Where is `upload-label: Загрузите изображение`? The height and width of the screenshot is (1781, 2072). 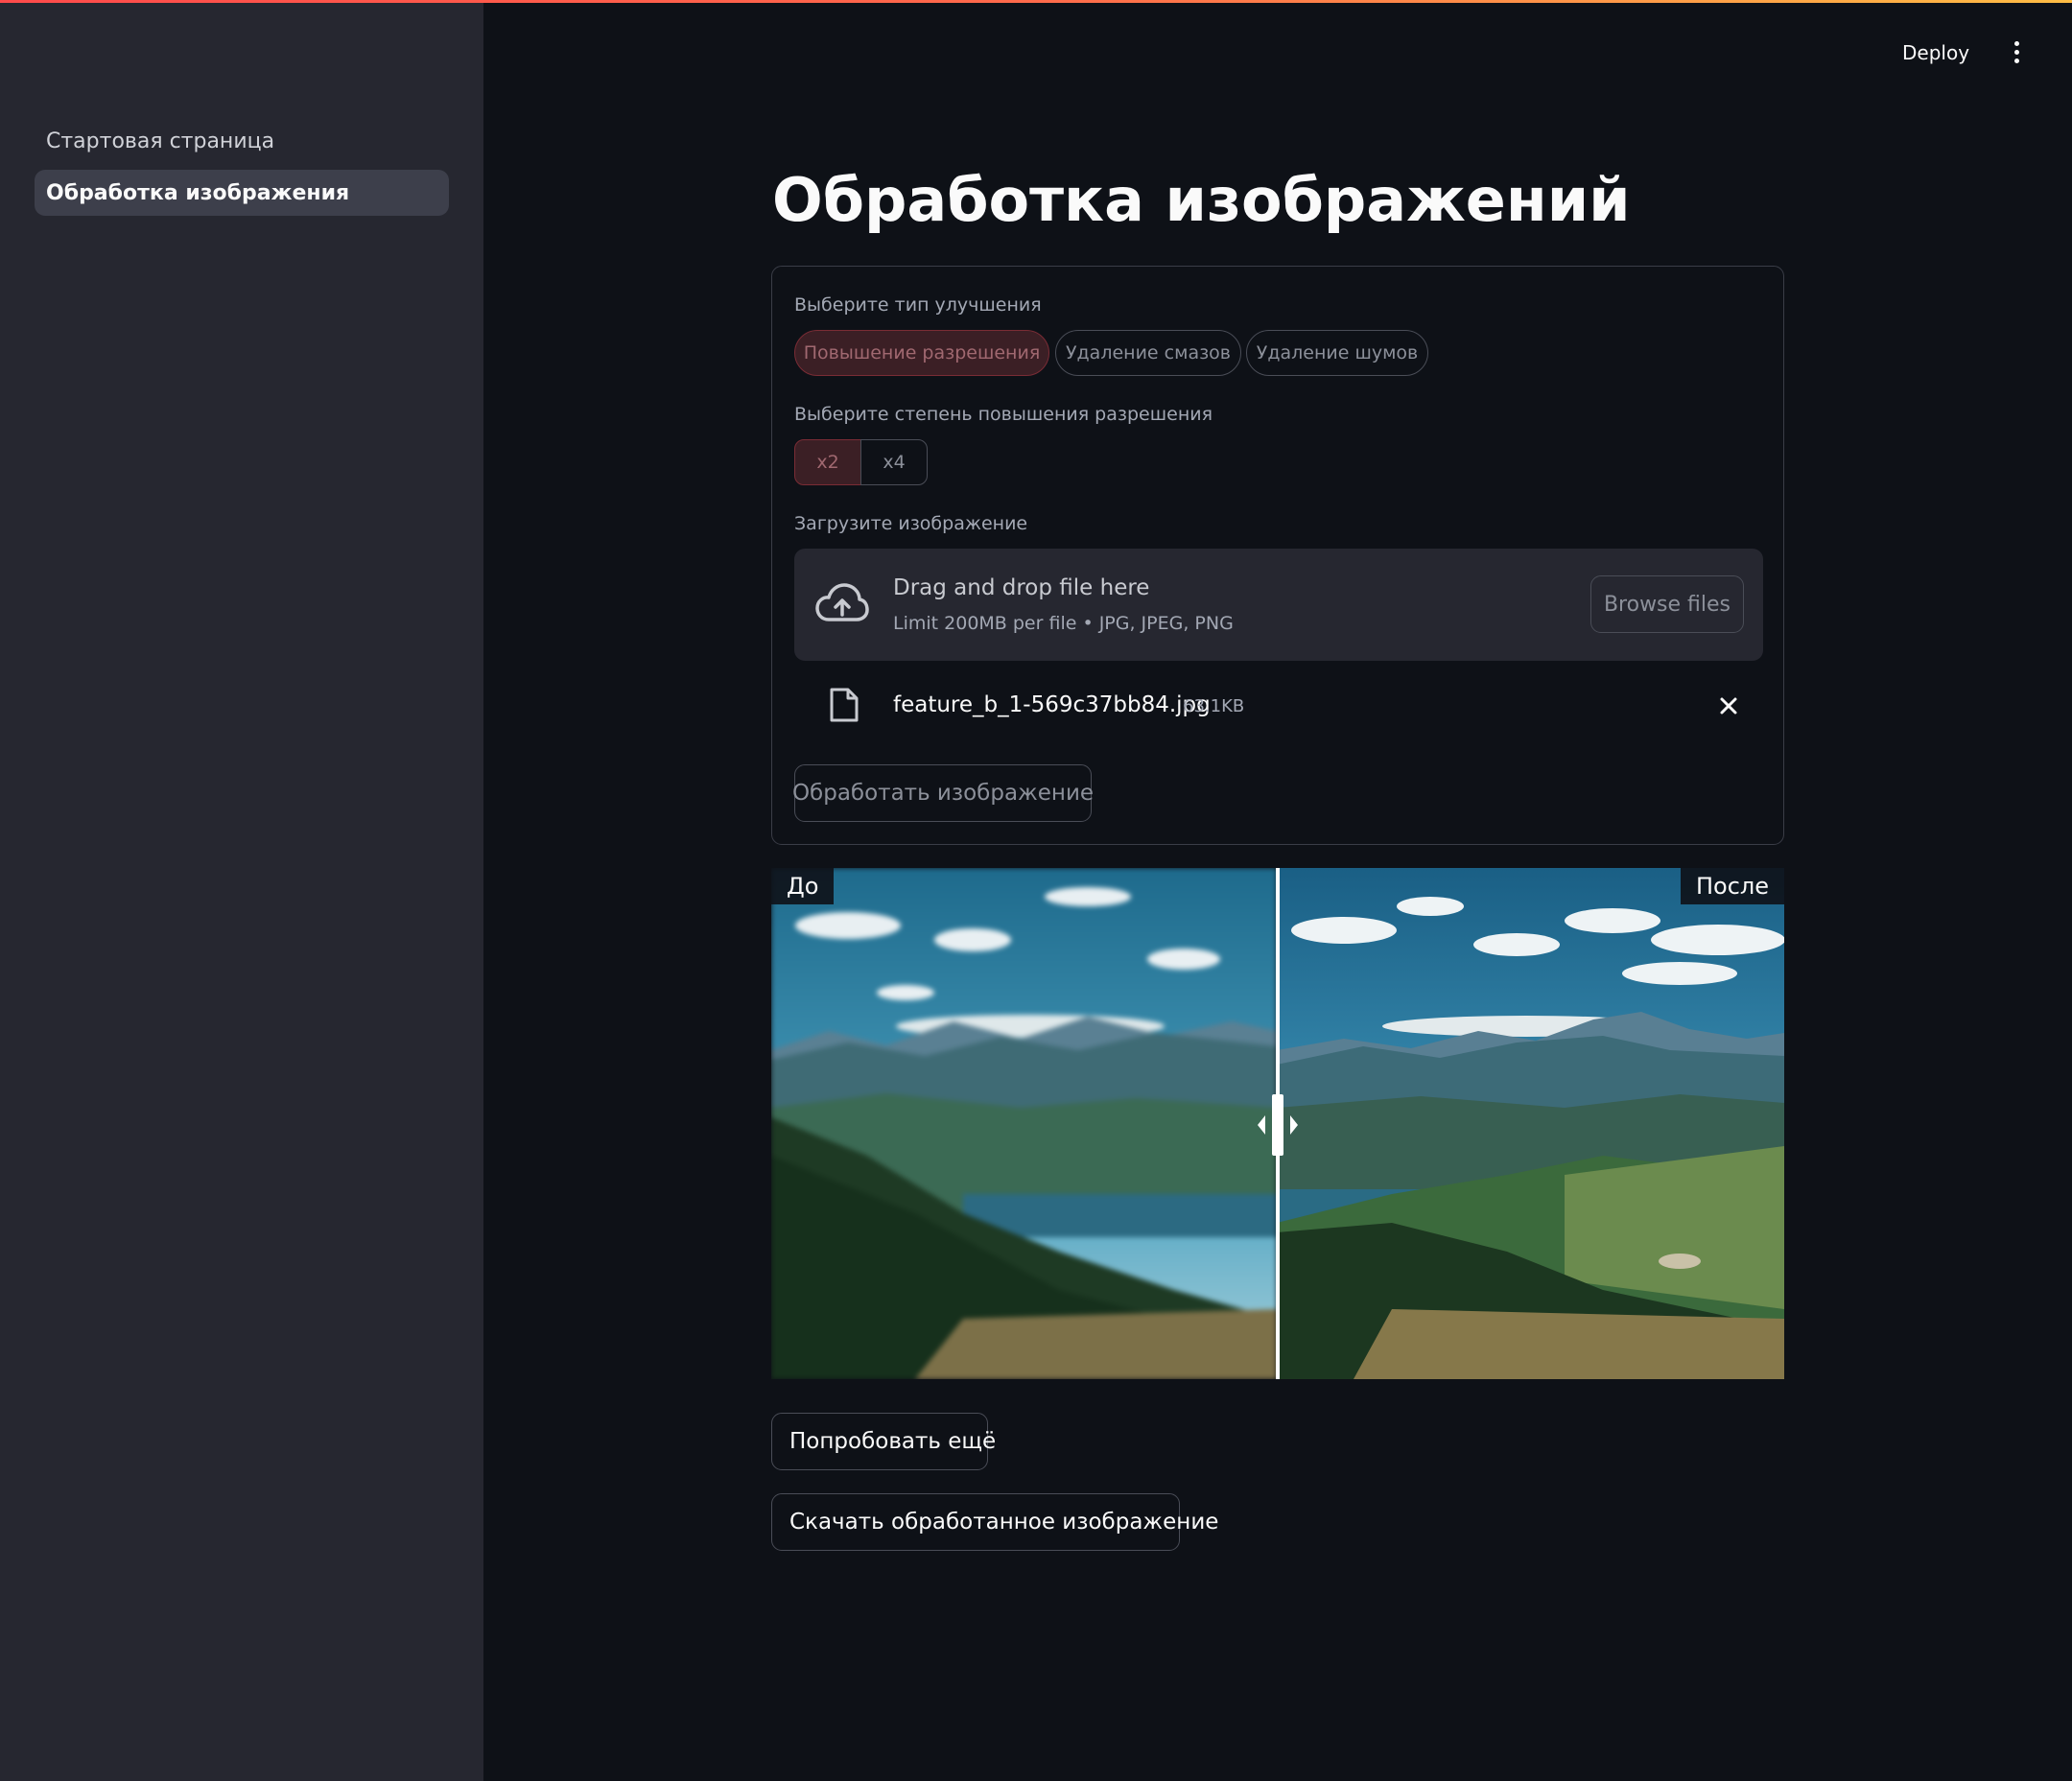
upload-label: Загрузите изображение is located at coordinates (911, 523).